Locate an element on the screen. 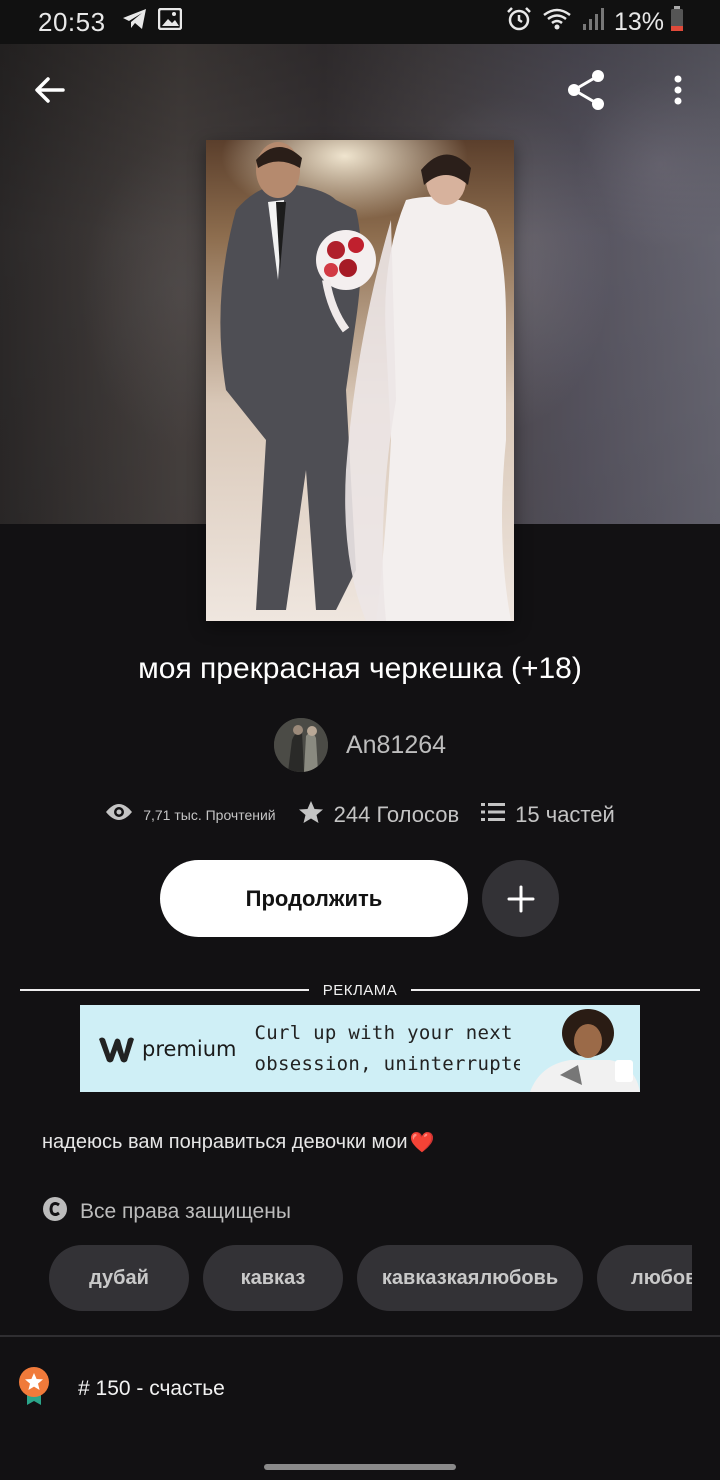 The image size is (720, 1480). ranking-text: # 150 - счастье is located at coordinates (151, 1388).